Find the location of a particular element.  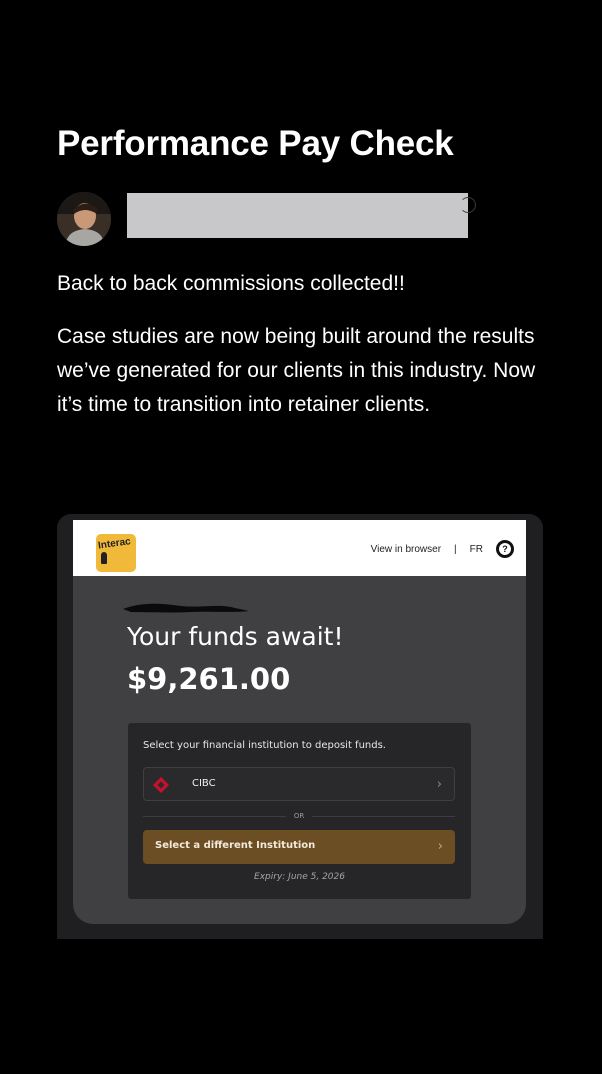

header-links: View in browser | FR ? is located at coordinates (442, 549).